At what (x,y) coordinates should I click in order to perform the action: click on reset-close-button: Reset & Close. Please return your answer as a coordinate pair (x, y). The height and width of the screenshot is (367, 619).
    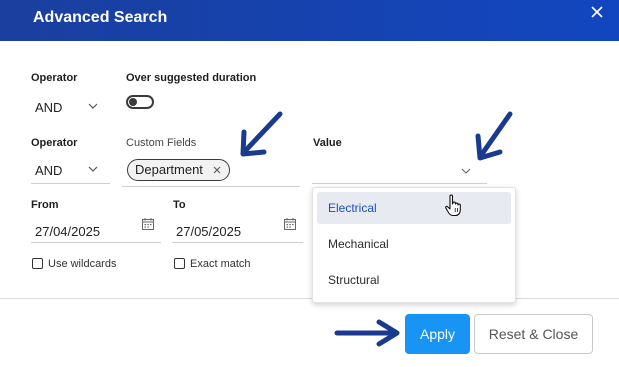
    Looking at the image, I should click on (533, 334).